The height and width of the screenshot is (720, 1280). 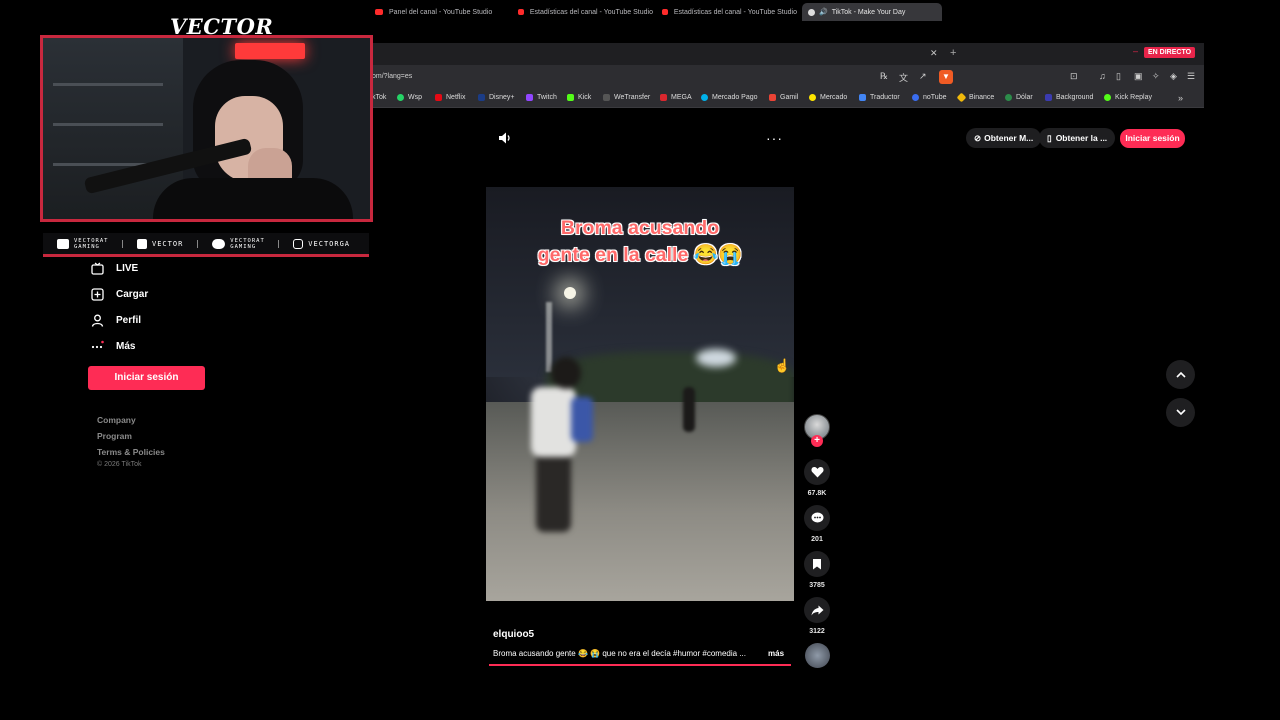 I want to click on sidebar-icon: ▯, so click(x=1118, y=76).